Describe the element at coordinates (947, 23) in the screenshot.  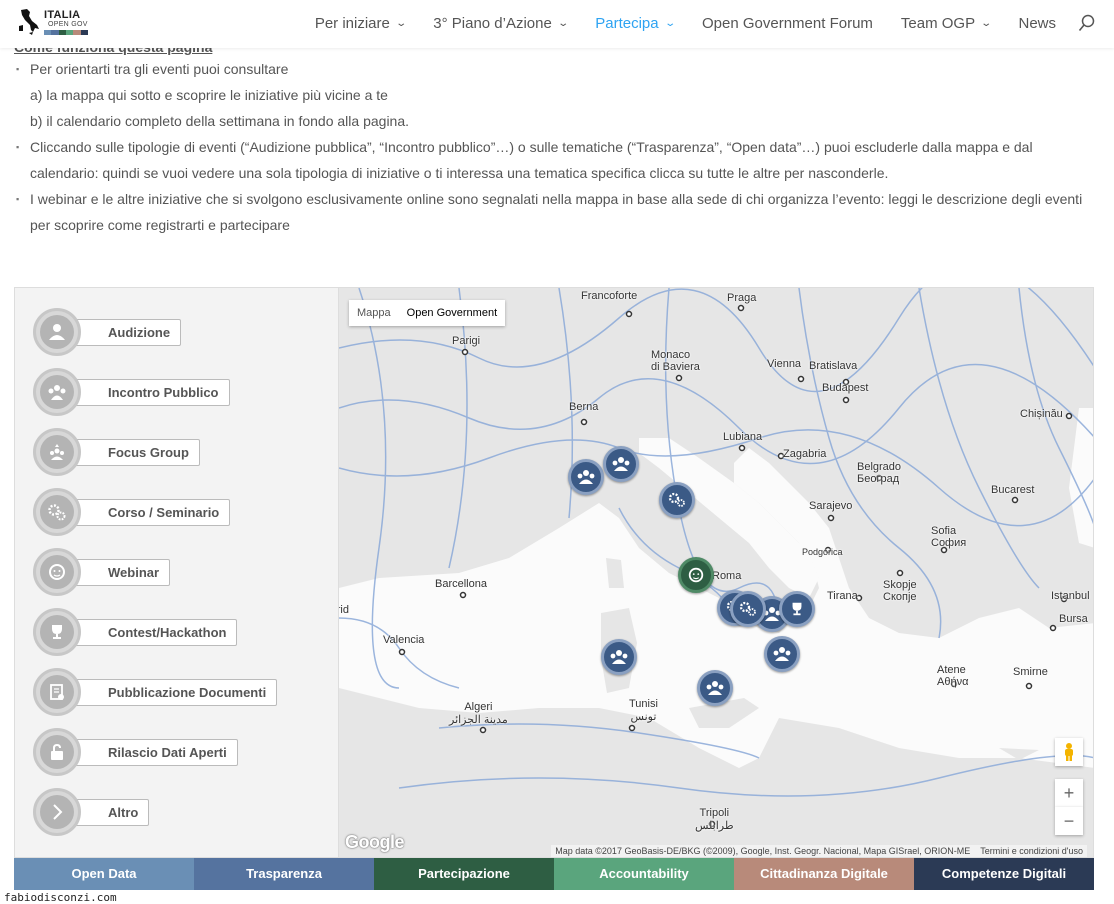
I see `nav-item-team-ogp: Team OGP ⌄` at that location.